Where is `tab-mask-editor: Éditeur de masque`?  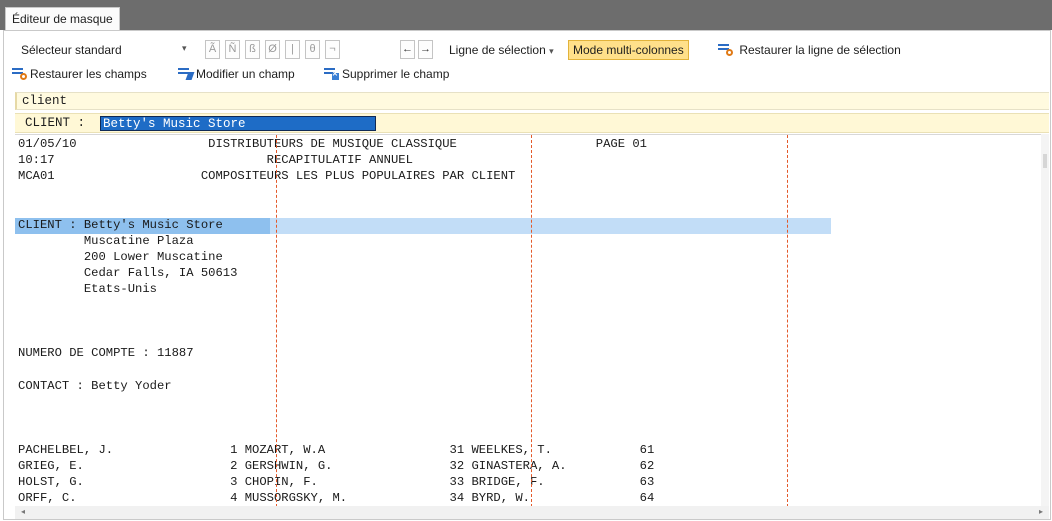 tab-mask-editor: Éditeur de masque is located at coordinates (62, 18).